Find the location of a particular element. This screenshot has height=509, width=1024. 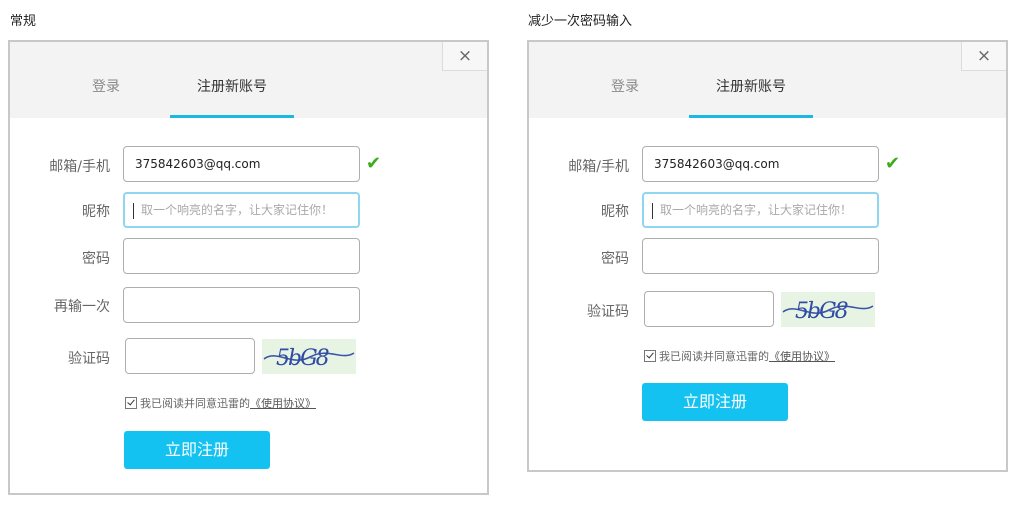

caption-normal: 常规 is located at coordinates (23, 21).